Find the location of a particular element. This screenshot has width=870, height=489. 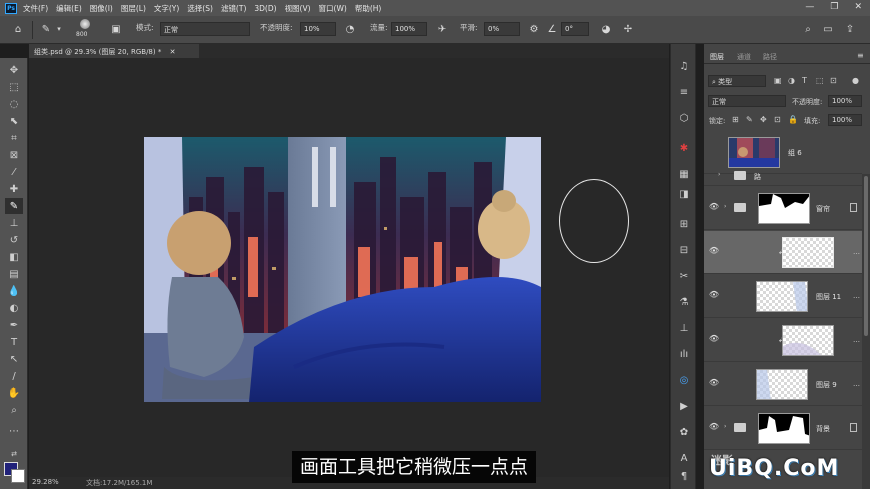

minimize-button: — is located at coordinates (809, 7).